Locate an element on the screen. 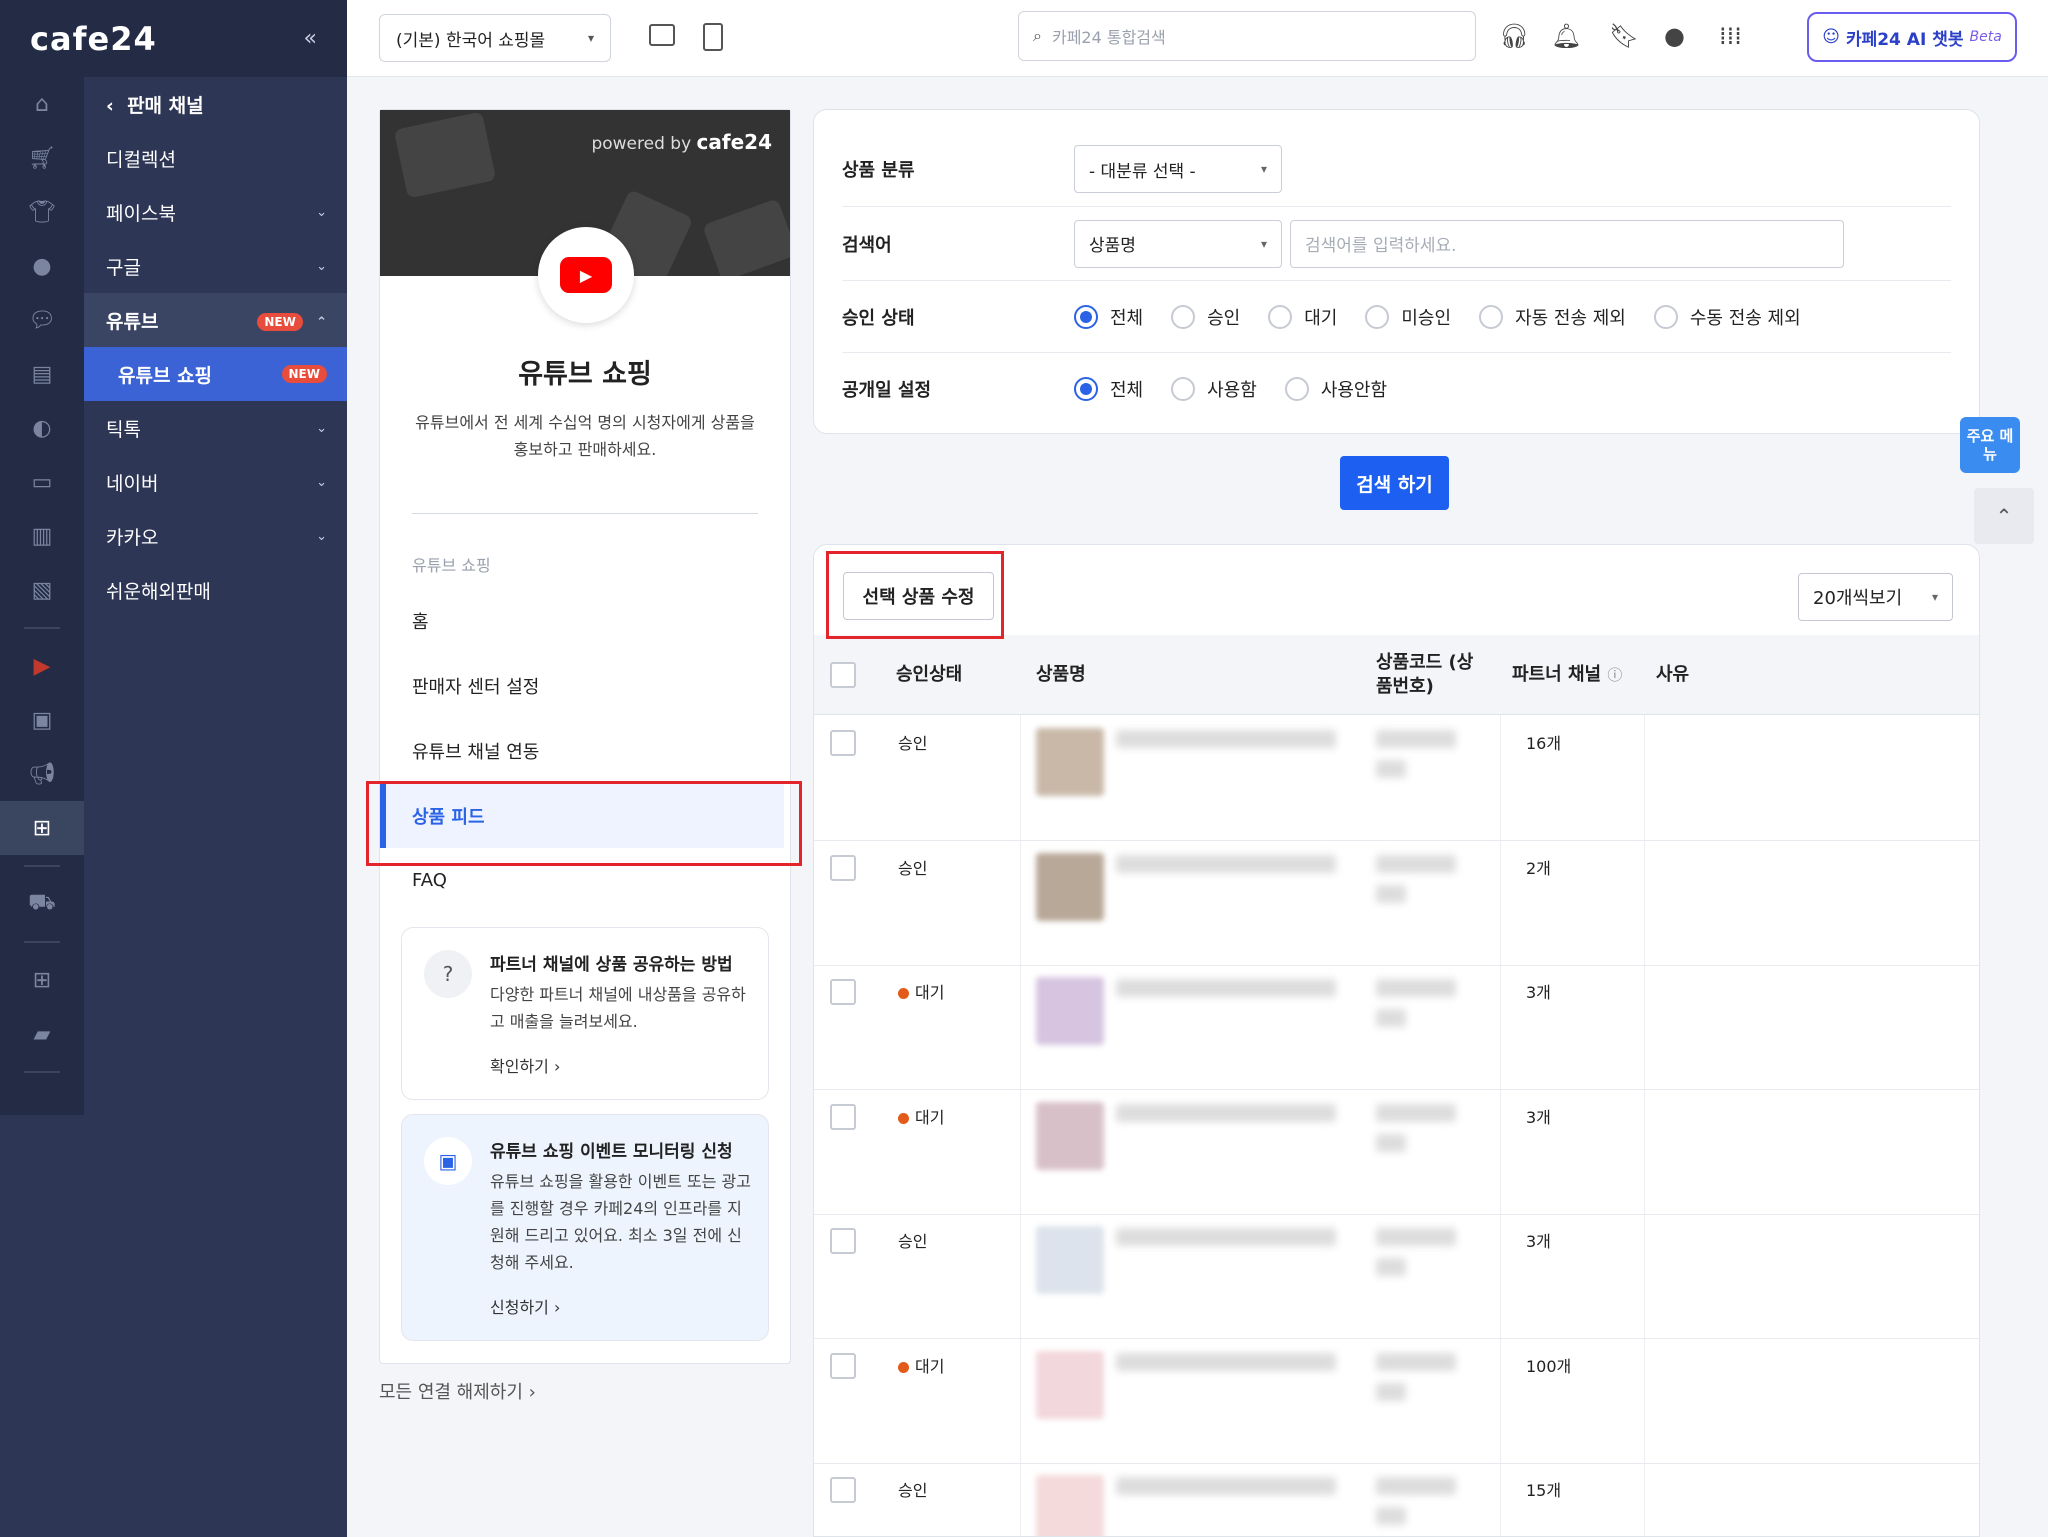  approval-radio-rejected: 미승인 is located at coordinates (1408, 317).